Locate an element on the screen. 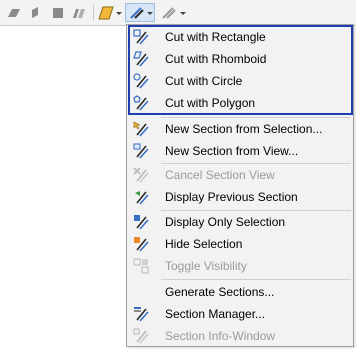  toggle-visibility-icon is located at coordinates (141, 266).